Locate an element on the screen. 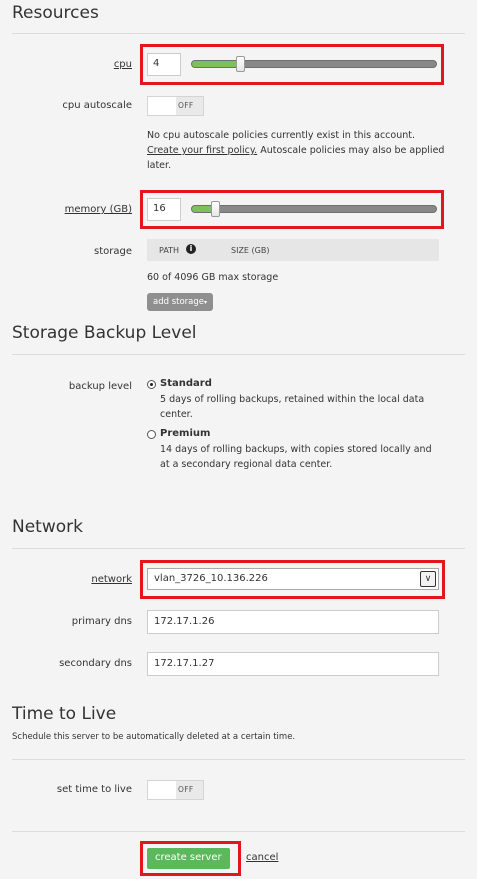 Image resolution: width=477 pixels, height=879 pixels. memory-label: memory (GB) is located at coordinates (98, 209).